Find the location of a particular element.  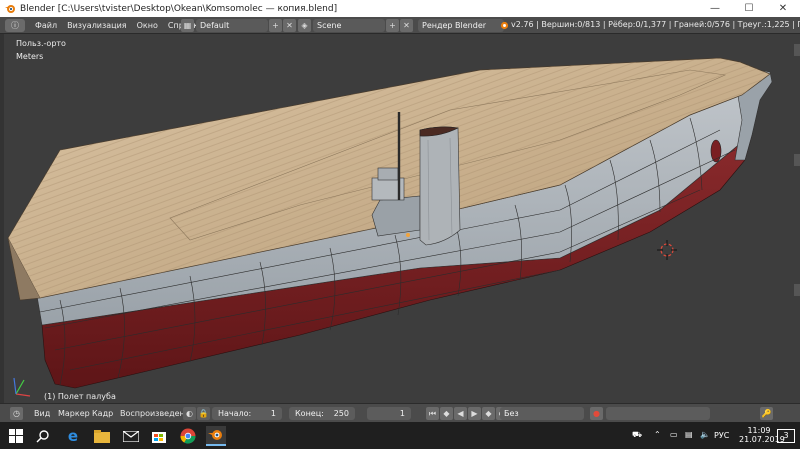

record-button: ● is located at coordinates (596, 413).